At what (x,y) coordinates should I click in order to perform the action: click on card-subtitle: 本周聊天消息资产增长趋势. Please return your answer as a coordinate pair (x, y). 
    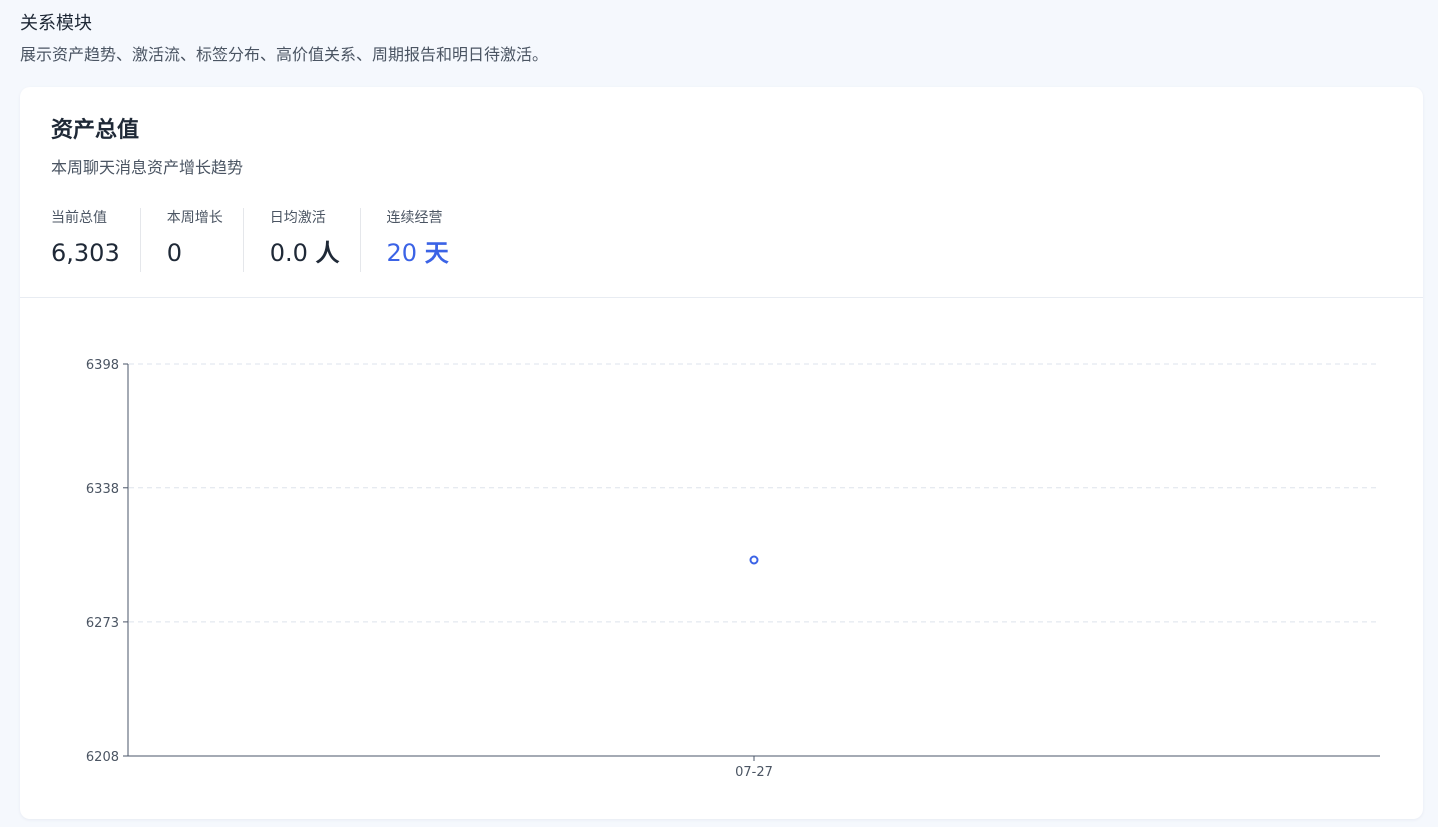
    Looking at the image, I should click on (147, 167).